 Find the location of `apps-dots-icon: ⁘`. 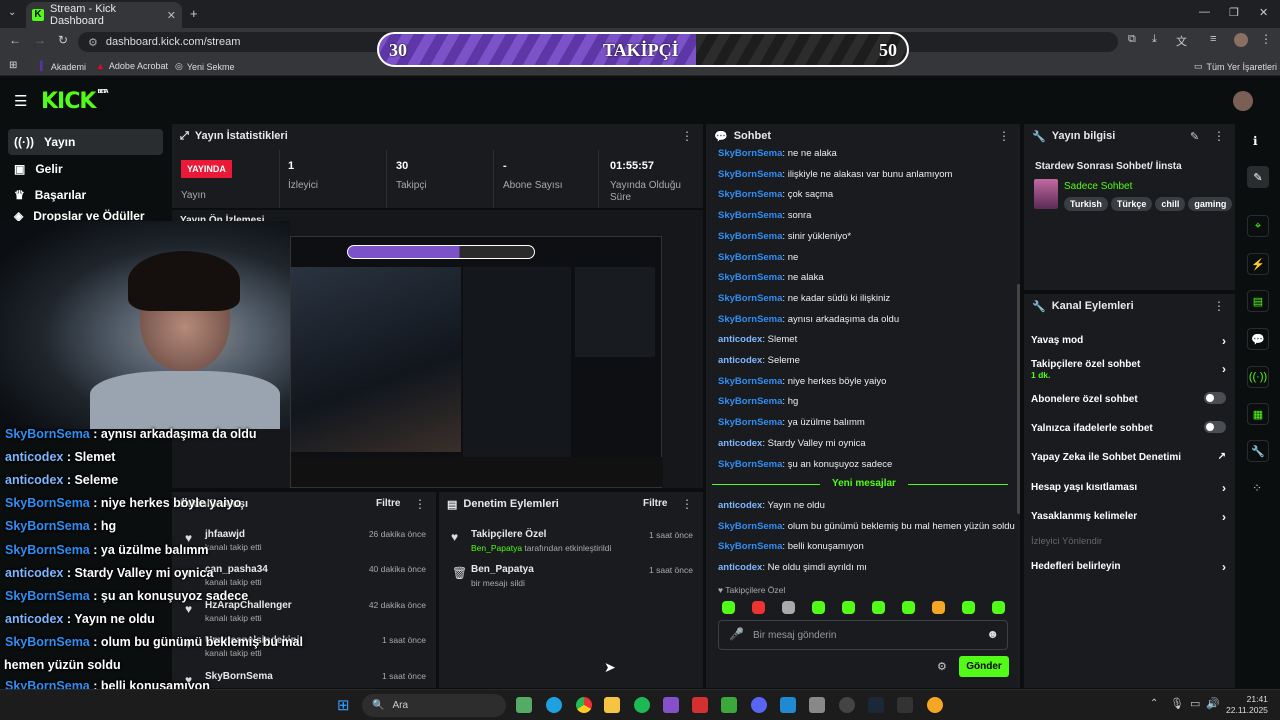

apps-dots-icon: ⁘ is located at coordinates (1257, 488).